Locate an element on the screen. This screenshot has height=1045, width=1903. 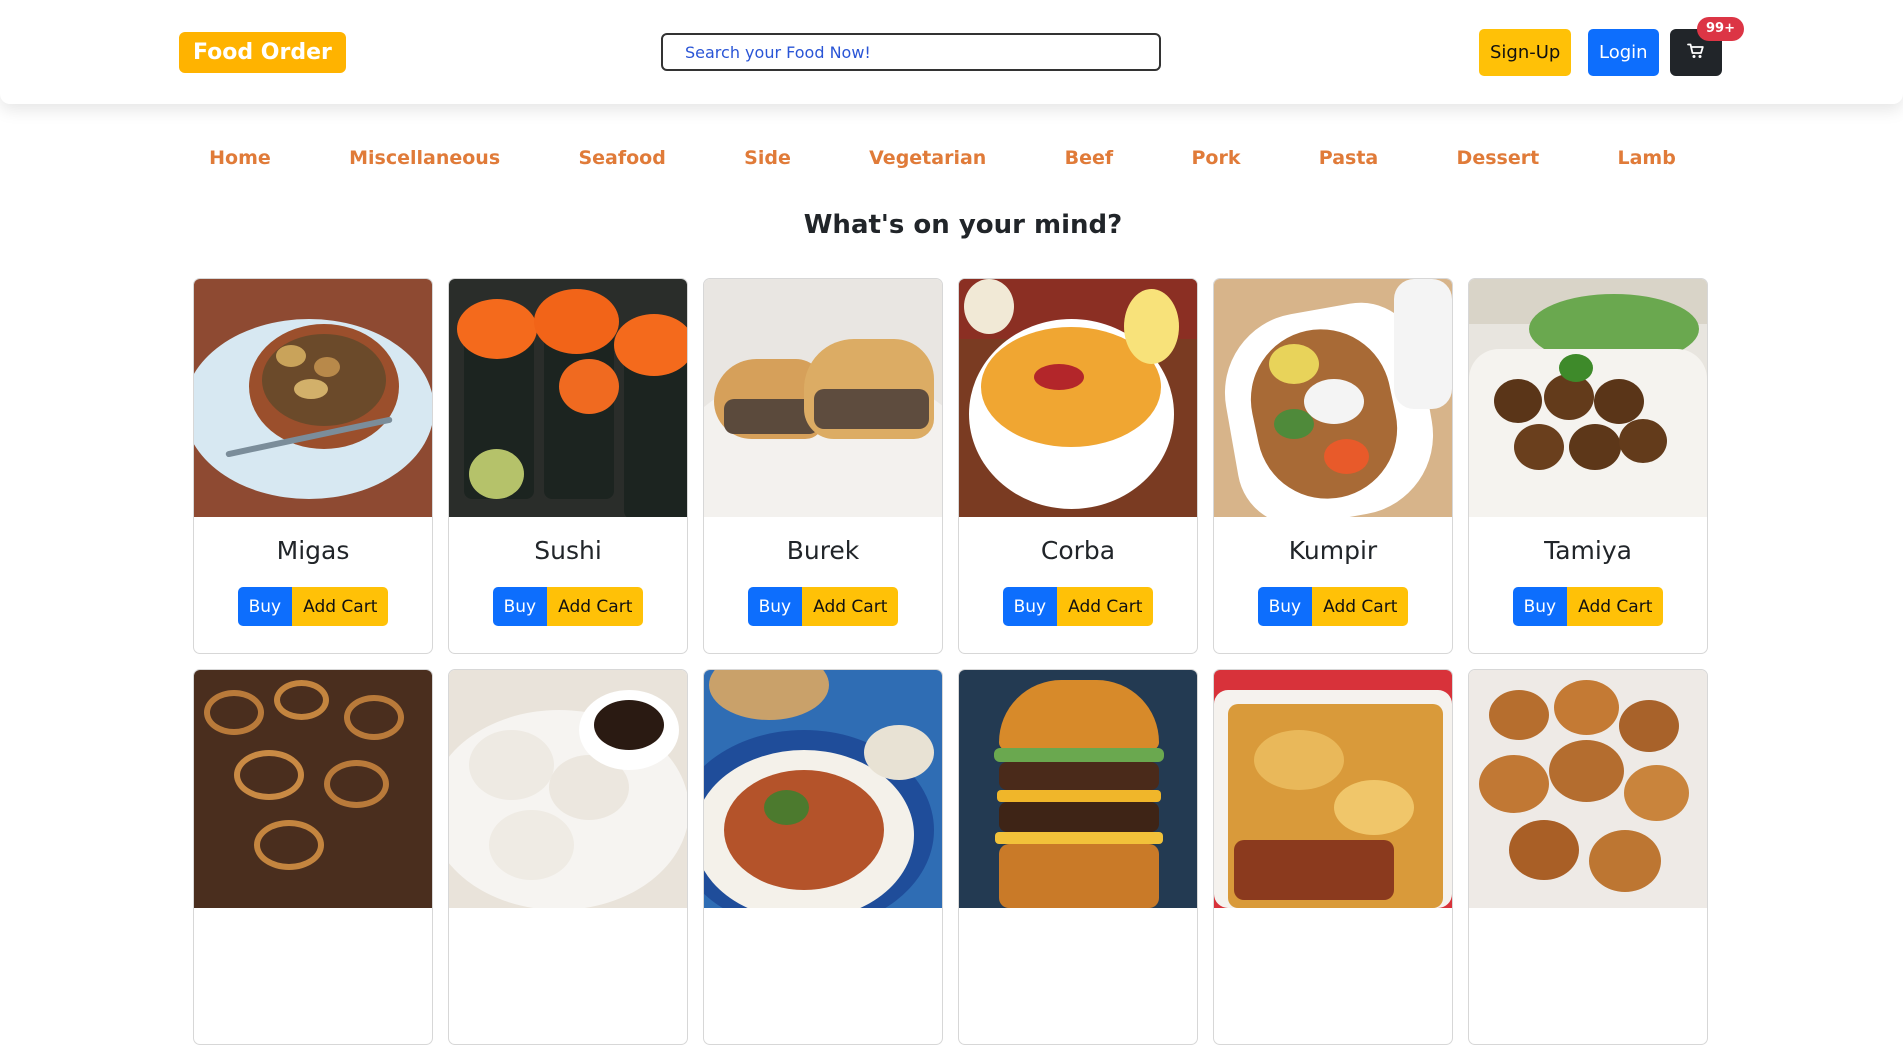
food-name: Burek is located at coordinates (823, 550).